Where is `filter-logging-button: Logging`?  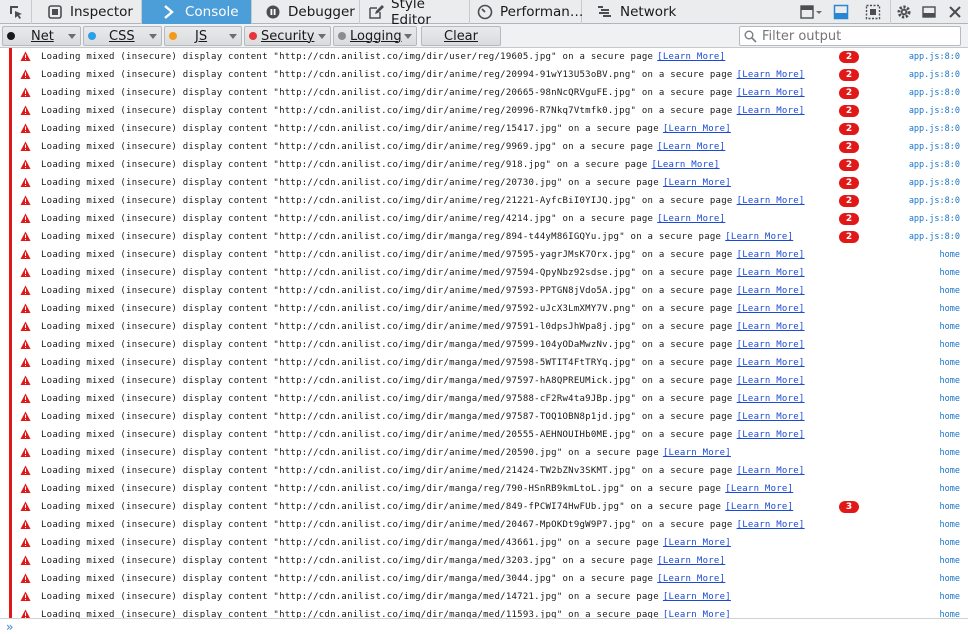
filter-logging-button: Logging is located at coordinates (375, 36).